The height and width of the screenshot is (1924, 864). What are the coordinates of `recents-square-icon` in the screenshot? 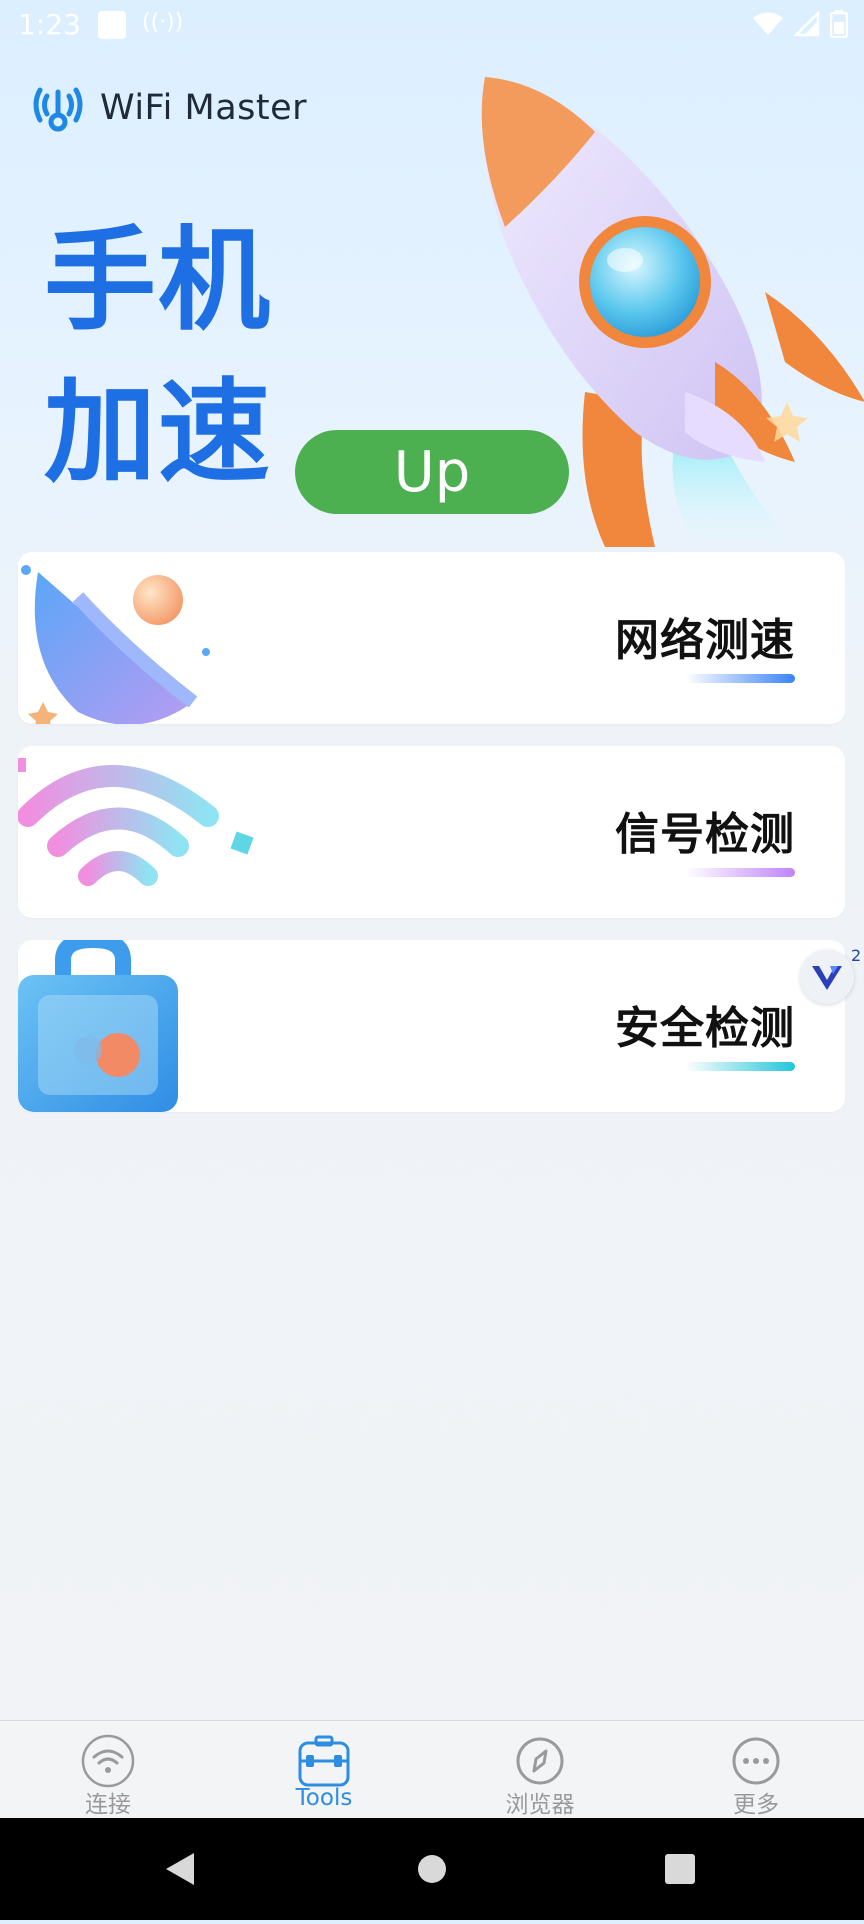 It's located at (680, 1869).